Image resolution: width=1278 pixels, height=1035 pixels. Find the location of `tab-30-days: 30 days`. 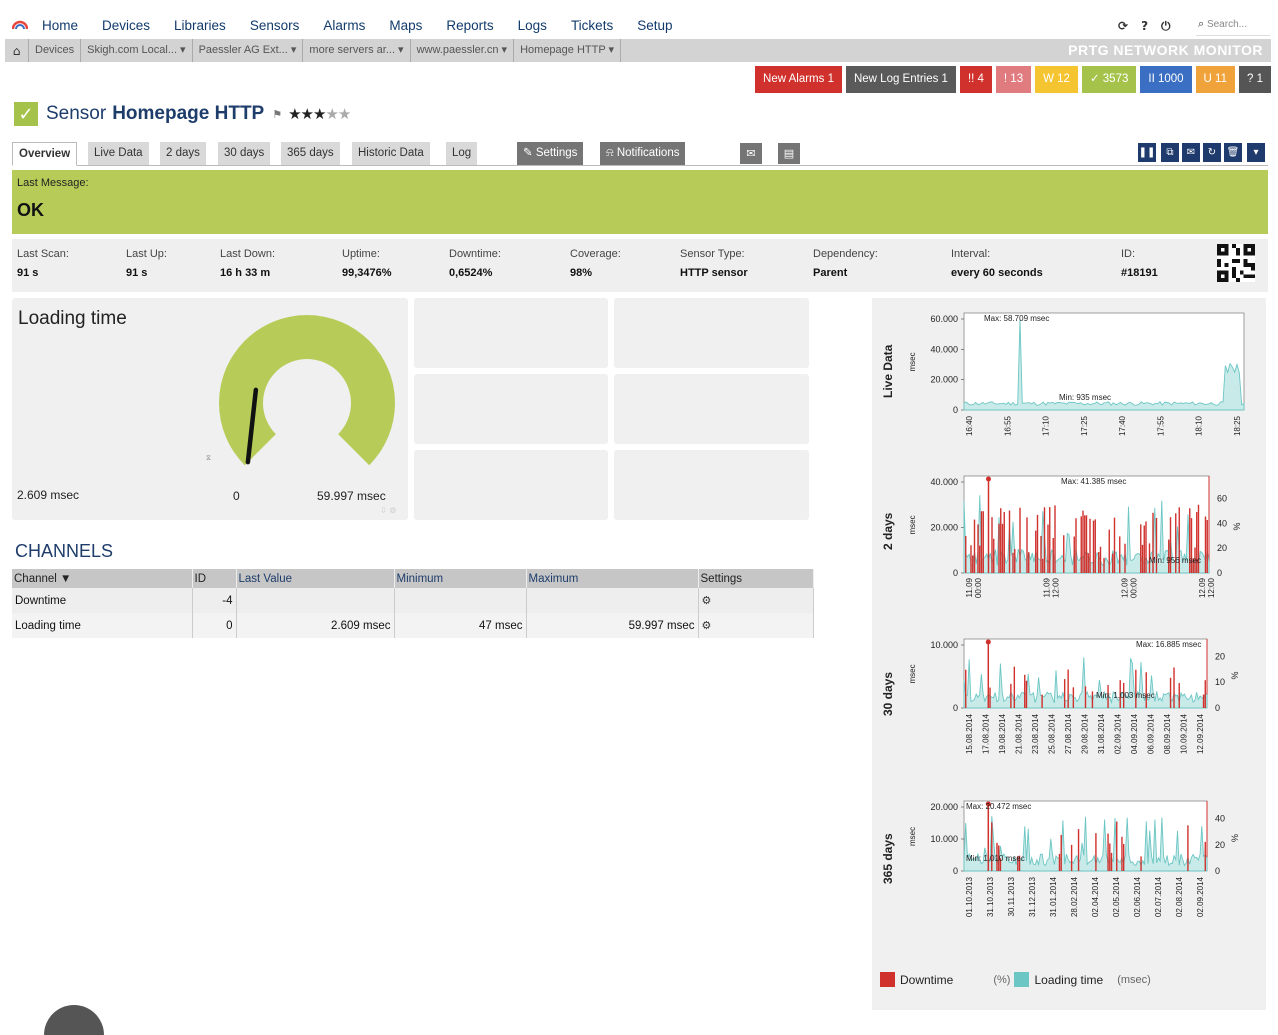

tab-30-days: 30 days is located at coordinates (244, 153).